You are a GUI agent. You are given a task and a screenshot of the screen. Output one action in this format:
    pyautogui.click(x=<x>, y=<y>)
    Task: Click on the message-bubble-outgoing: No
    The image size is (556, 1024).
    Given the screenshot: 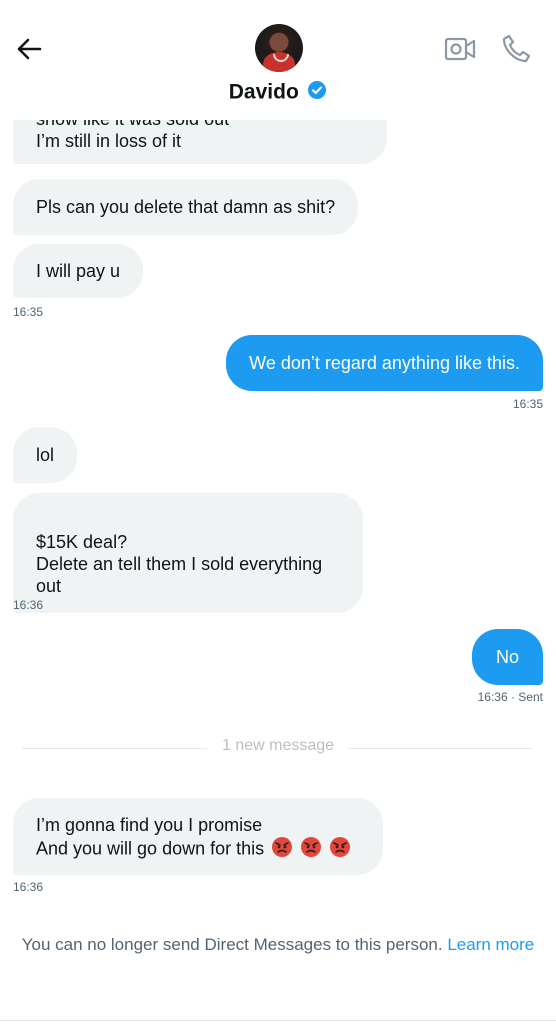 What is the action you would take?
    pyautogui.click(x=507, y=657)
    